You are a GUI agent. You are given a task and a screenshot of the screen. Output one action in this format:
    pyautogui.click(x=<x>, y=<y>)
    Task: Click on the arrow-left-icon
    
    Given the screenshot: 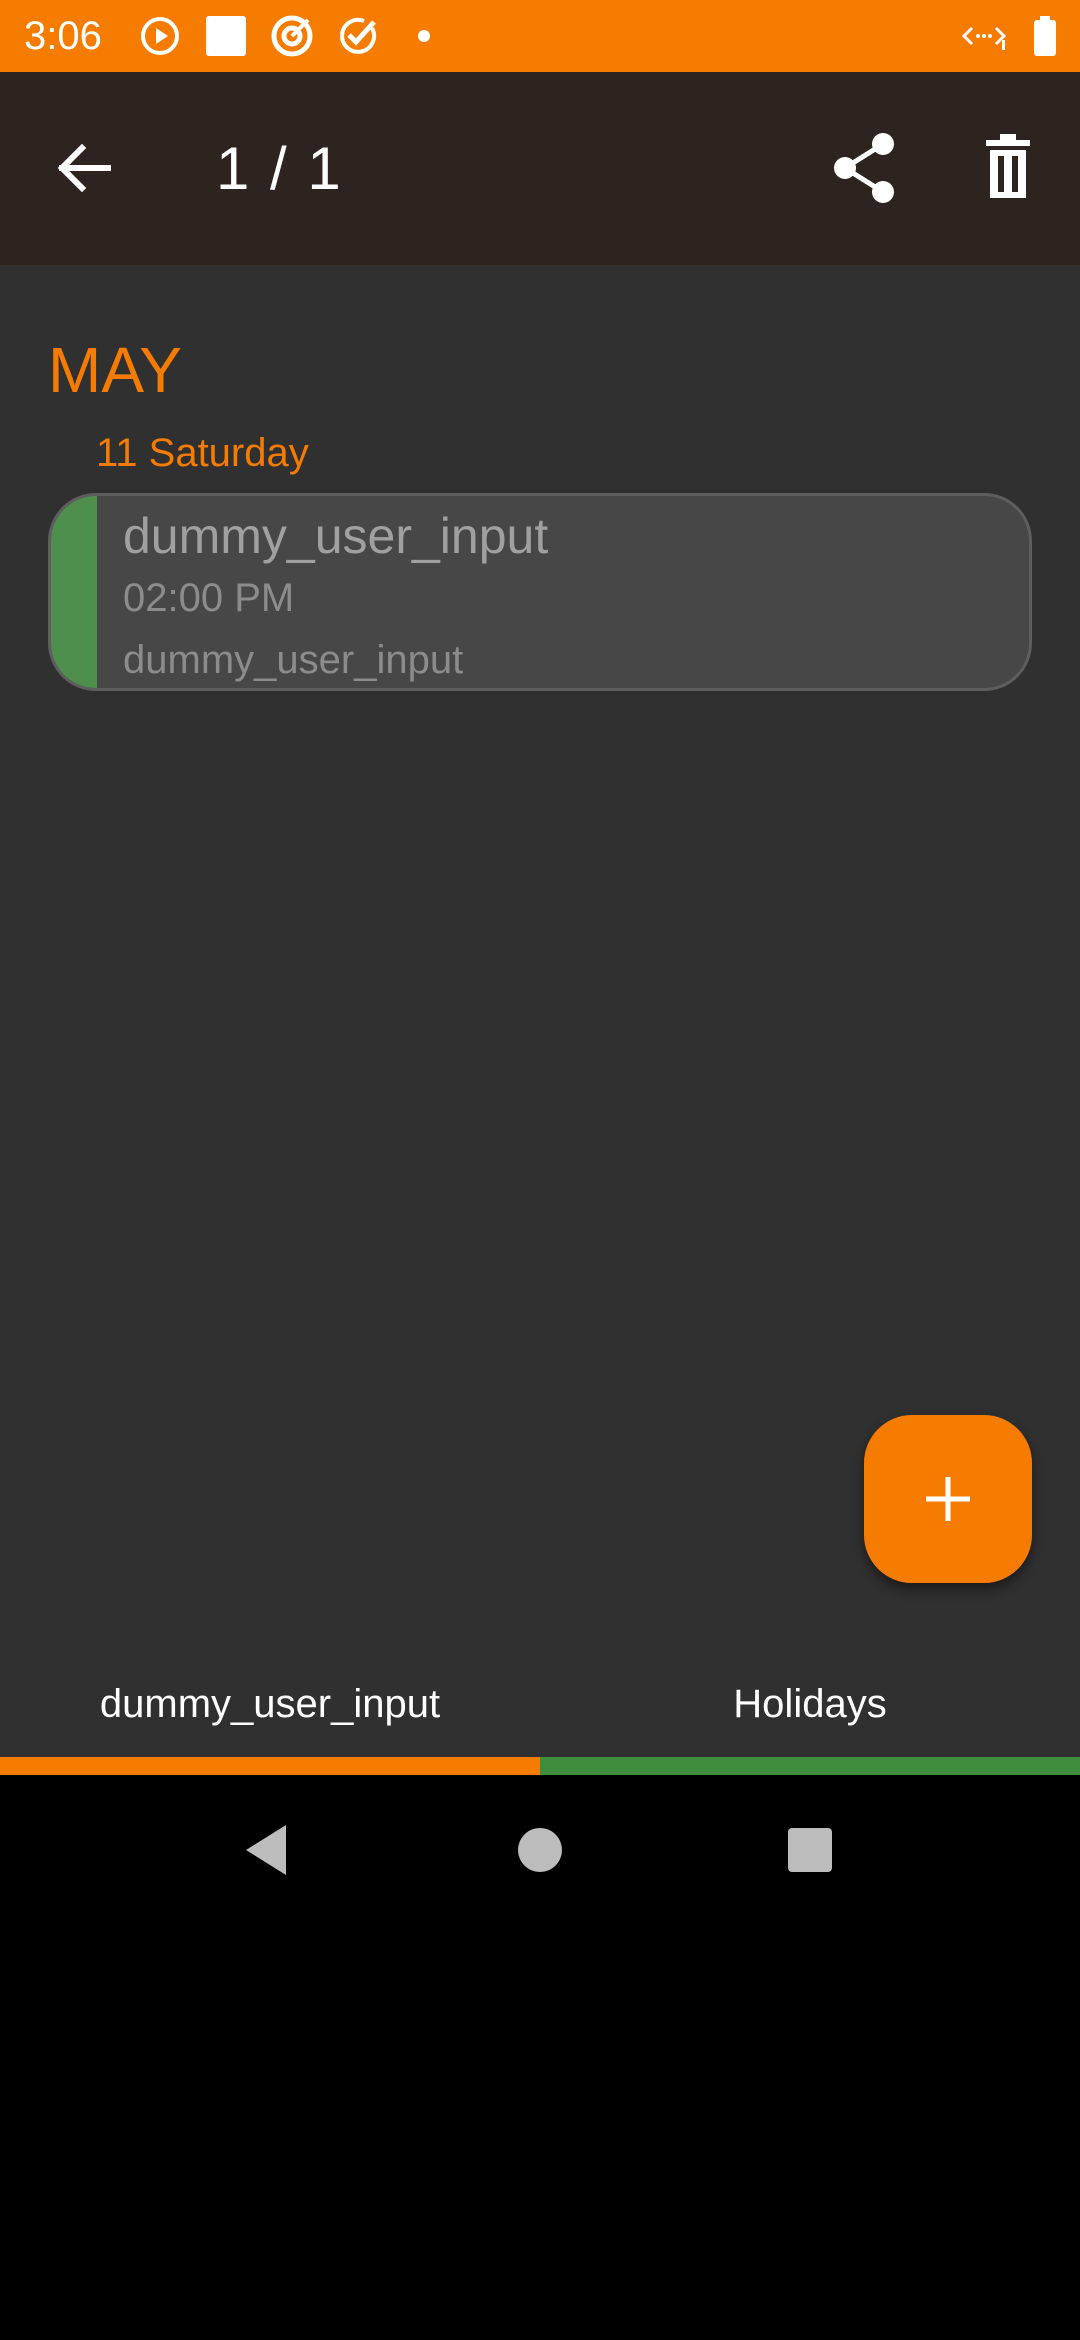 What is the action you would take?
    pyautogui.click(x=84, y=168)
    